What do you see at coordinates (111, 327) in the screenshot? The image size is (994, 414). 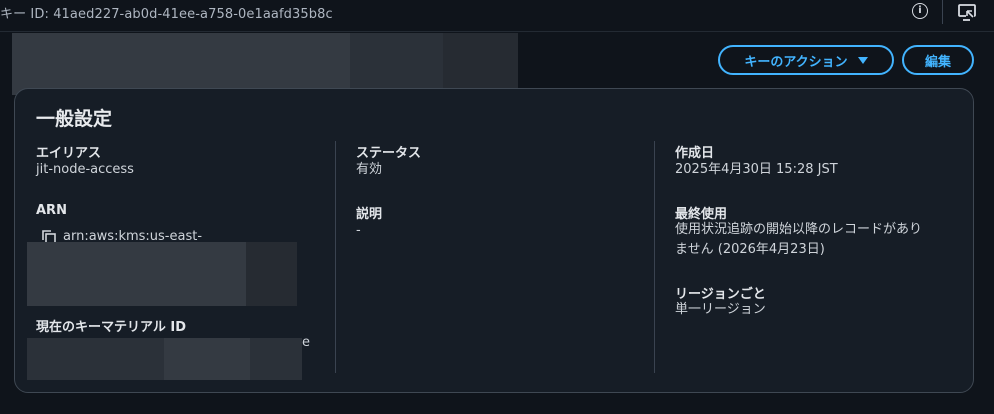 I see `key-material-label: 現在のキーマテリアル ID` at bounding box center [111, 327].